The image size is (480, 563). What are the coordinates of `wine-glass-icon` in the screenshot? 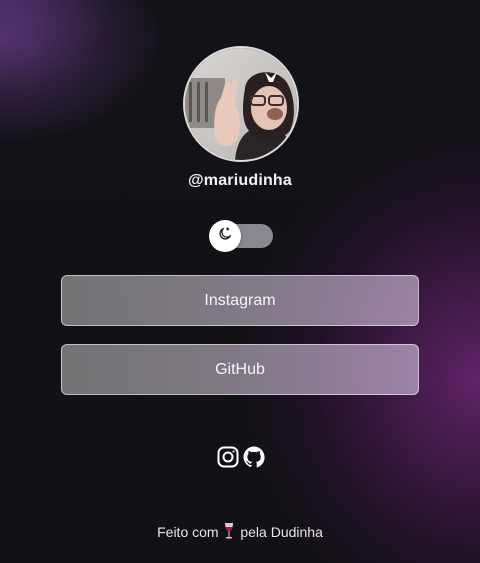 It's located at (229, 532).